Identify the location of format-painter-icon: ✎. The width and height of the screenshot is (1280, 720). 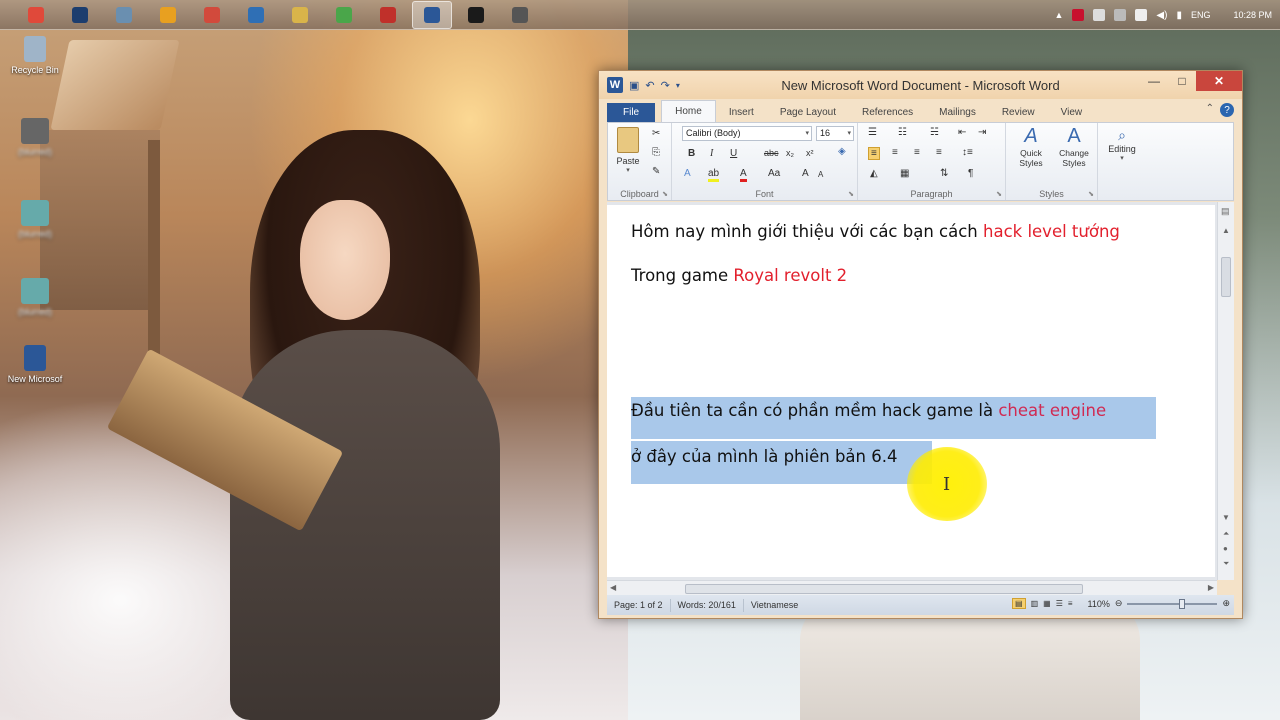
(656, 171).